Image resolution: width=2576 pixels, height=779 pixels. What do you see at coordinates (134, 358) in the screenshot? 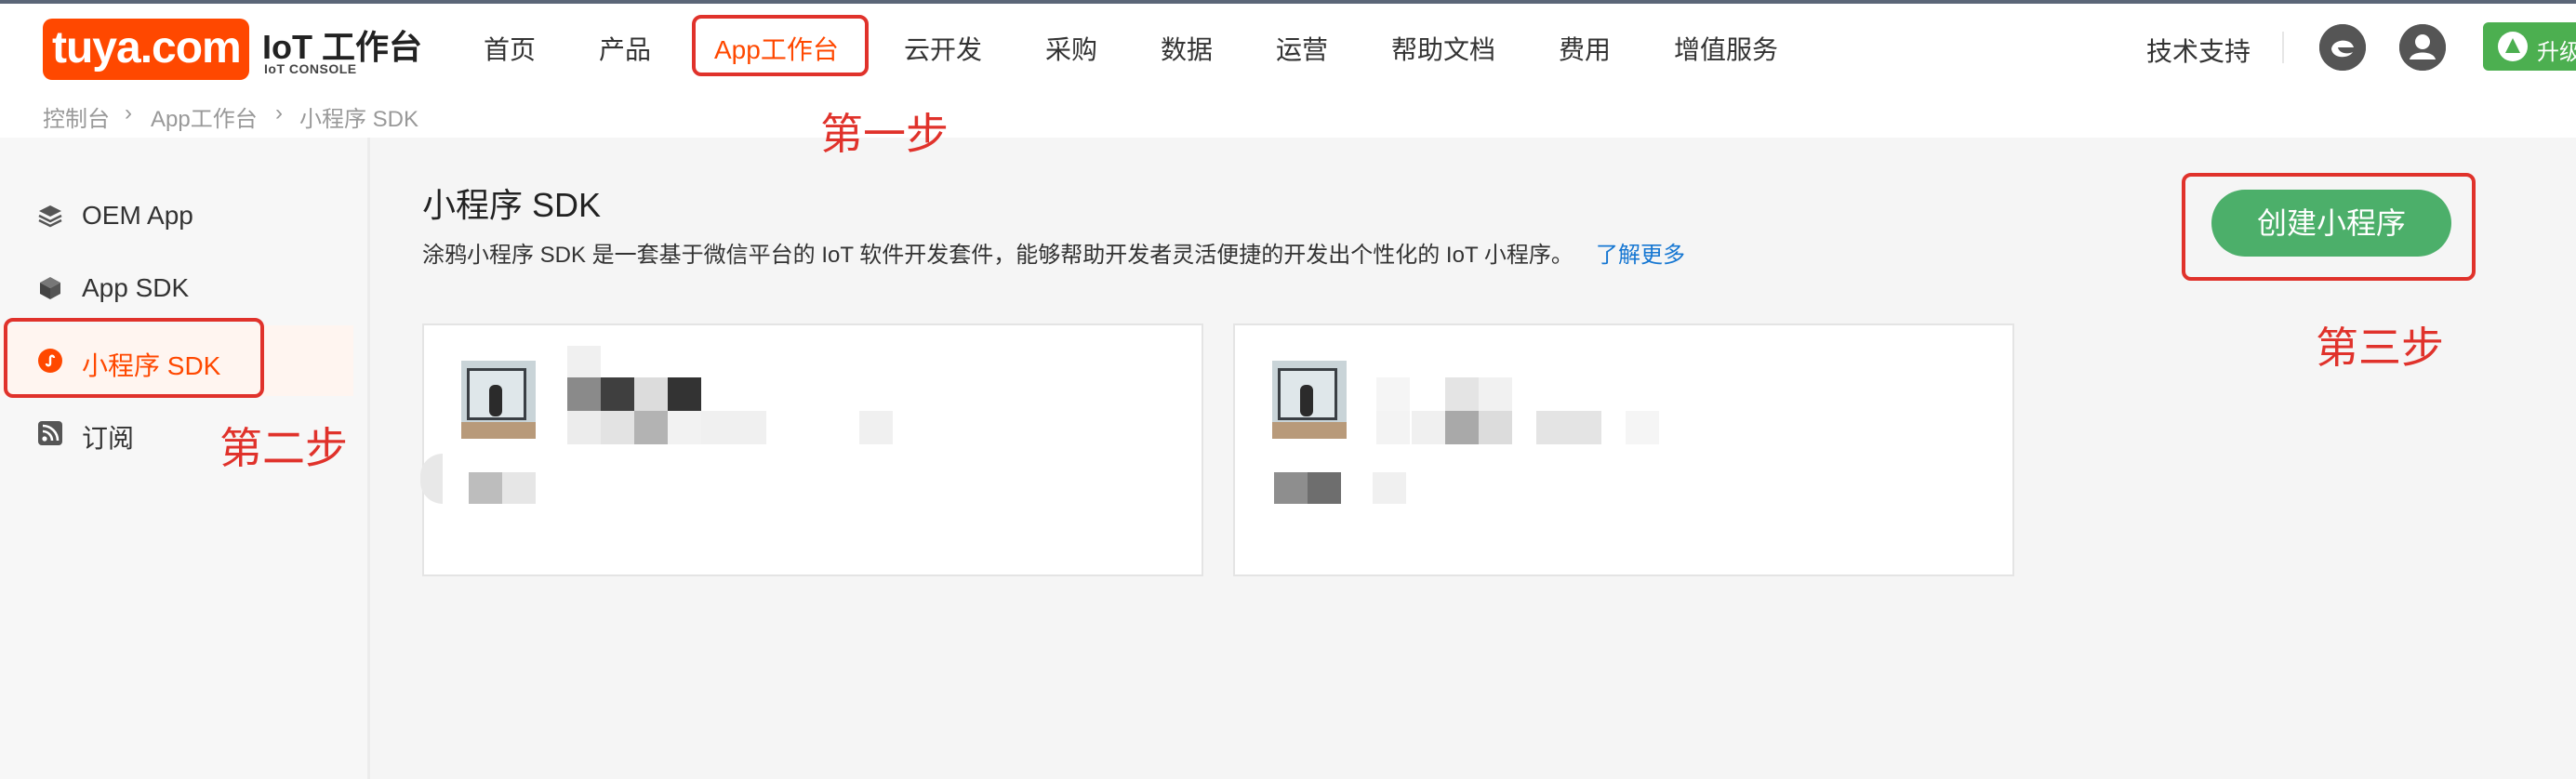
I see `step2-highlight-box` at bounding box center [134, 358].